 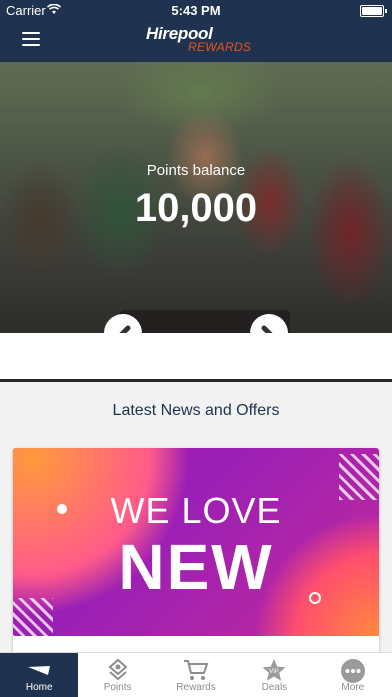 I want to click on tab-rewards: Rewards, so click(x=196, y=675).